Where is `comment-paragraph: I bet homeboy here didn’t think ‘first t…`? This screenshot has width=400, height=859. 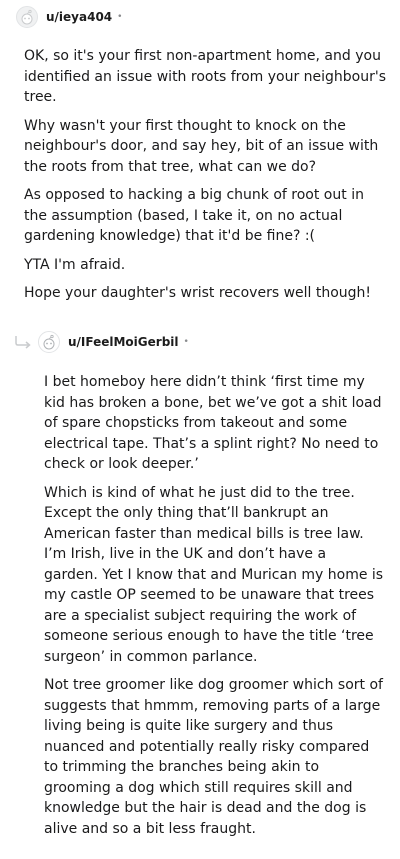
comment-paragraph: I bet homeboy here didn’t think ‘first t… is located at coordinates (213, 423).